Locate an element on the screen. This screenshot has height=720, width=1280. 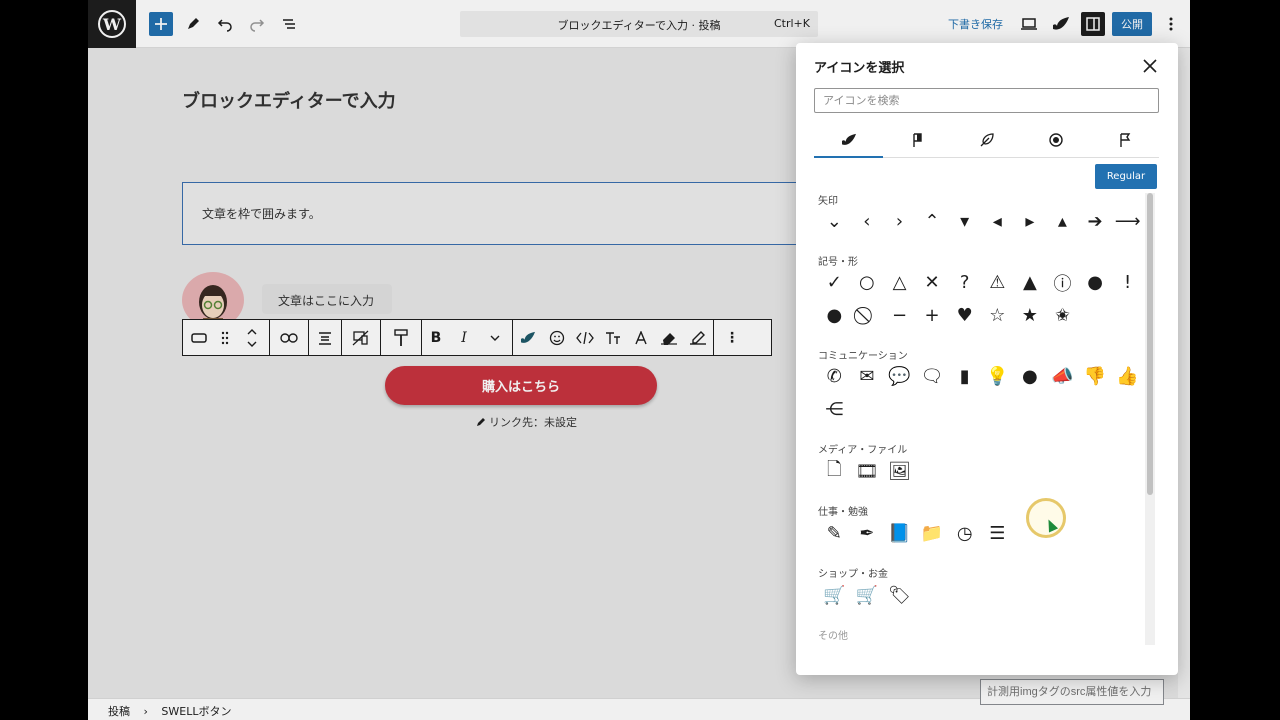
icon-option: 💡 is located at coordinates (997, 376).